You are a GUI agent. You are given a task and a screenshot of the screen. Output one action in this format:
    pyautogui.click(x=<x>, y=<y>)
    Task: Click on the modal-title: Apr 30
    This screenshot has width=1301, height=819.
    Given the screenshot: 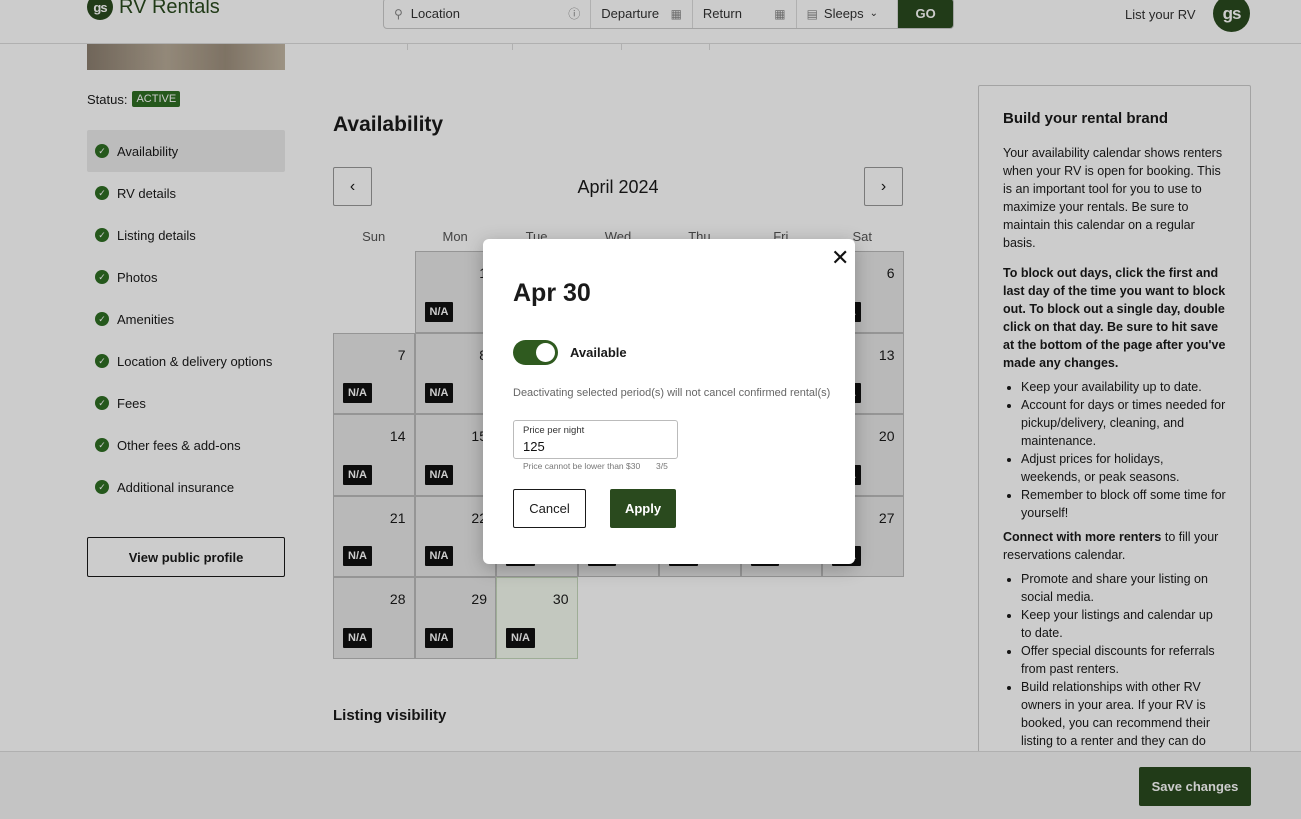 What is the action you would take?
    pyautogui.click(x=552, y=293)
    